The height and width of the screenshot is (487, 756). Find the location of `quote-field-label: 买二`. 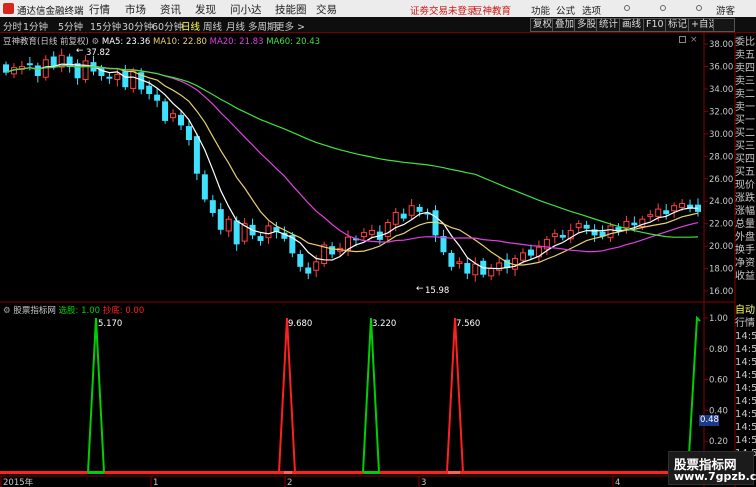

quote-field-label: 买二 is located at coordinates (745, 133).